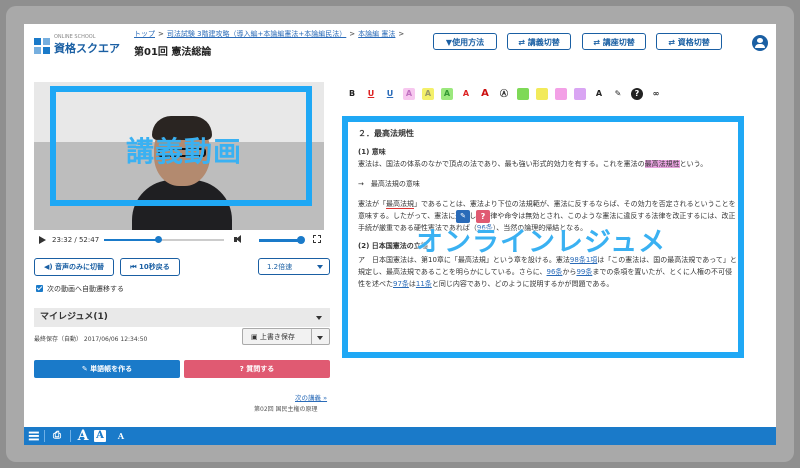 The image size is (800, 468). I want to click on article-link-97: 97条, so click(401, 284).